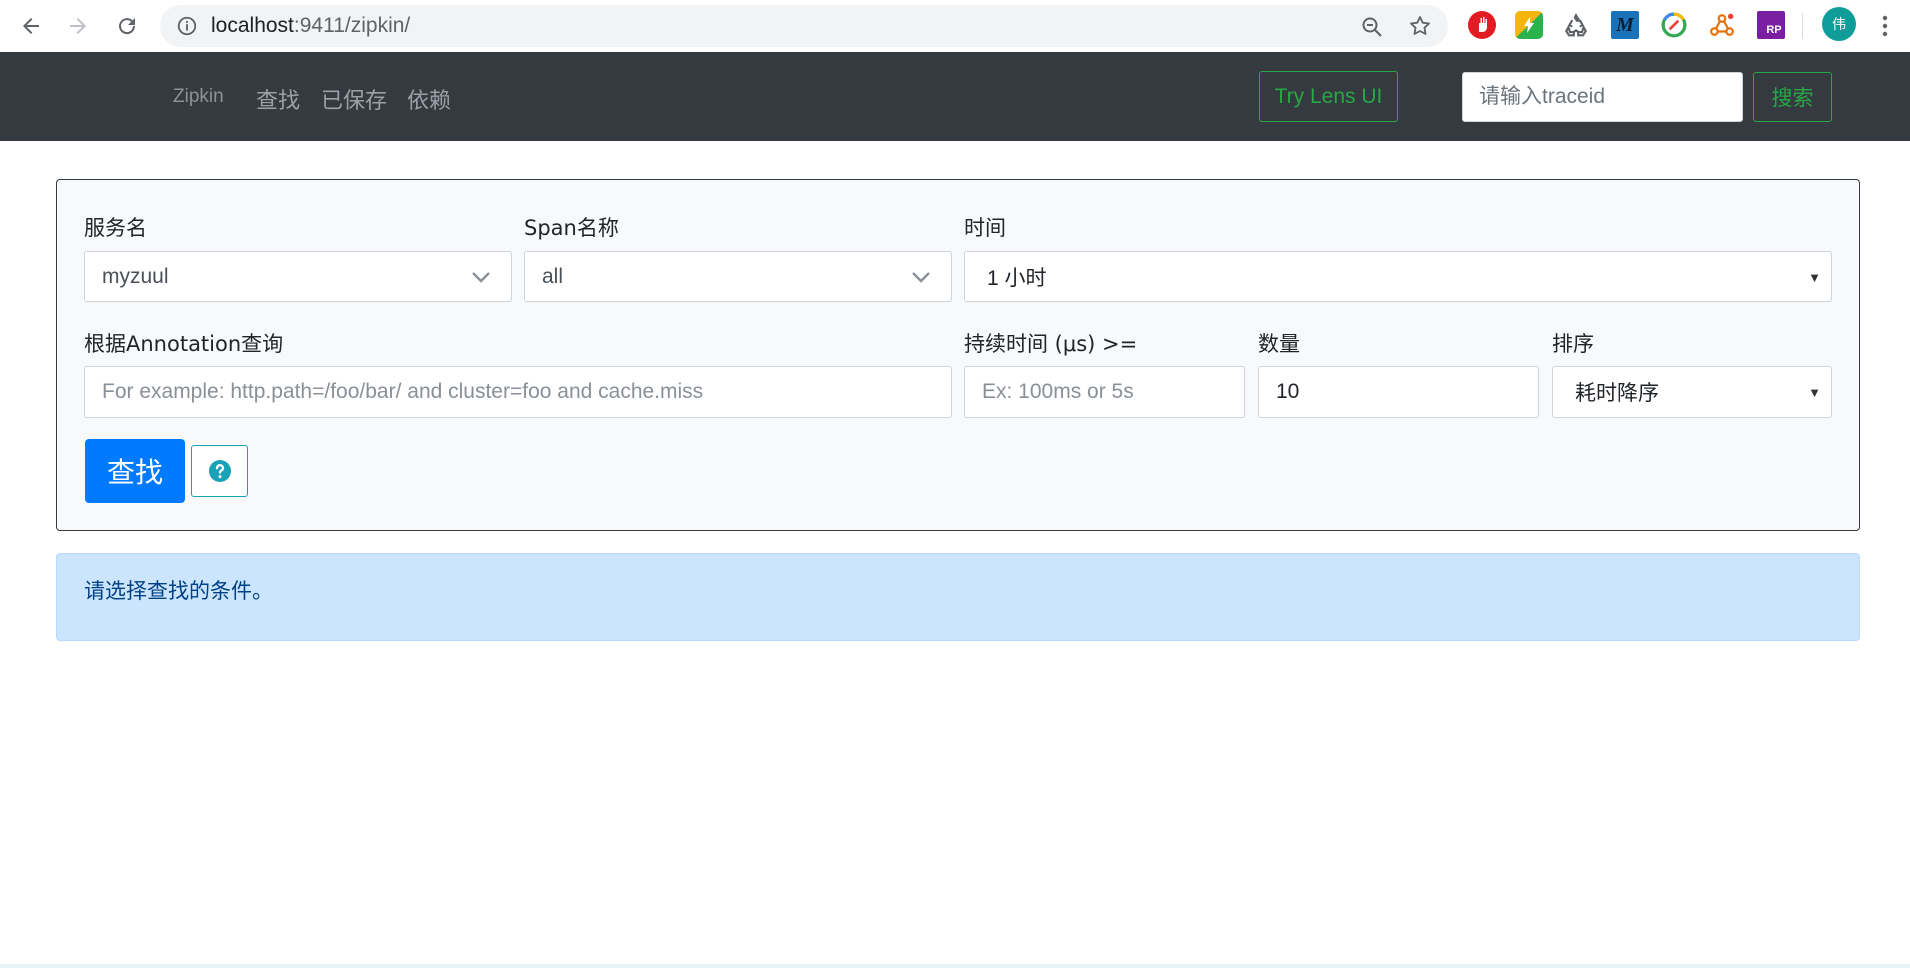  What do you see at coordinates (1017, 278) in the screenshot?
I see `time-value: 1 小时` at bounding box center [1017, 278].